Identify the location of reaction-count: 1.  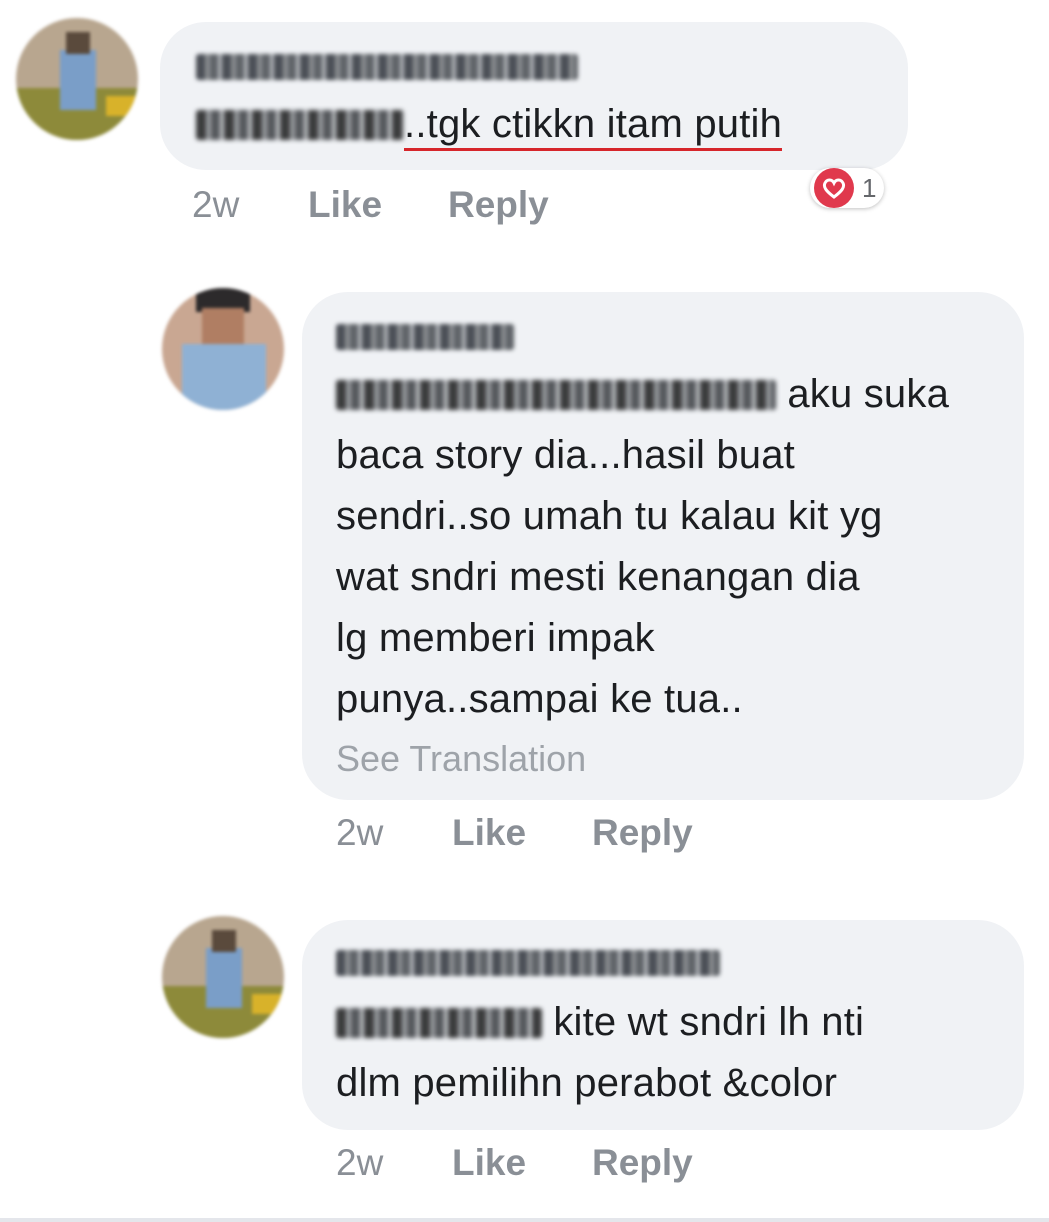
(869, 187).